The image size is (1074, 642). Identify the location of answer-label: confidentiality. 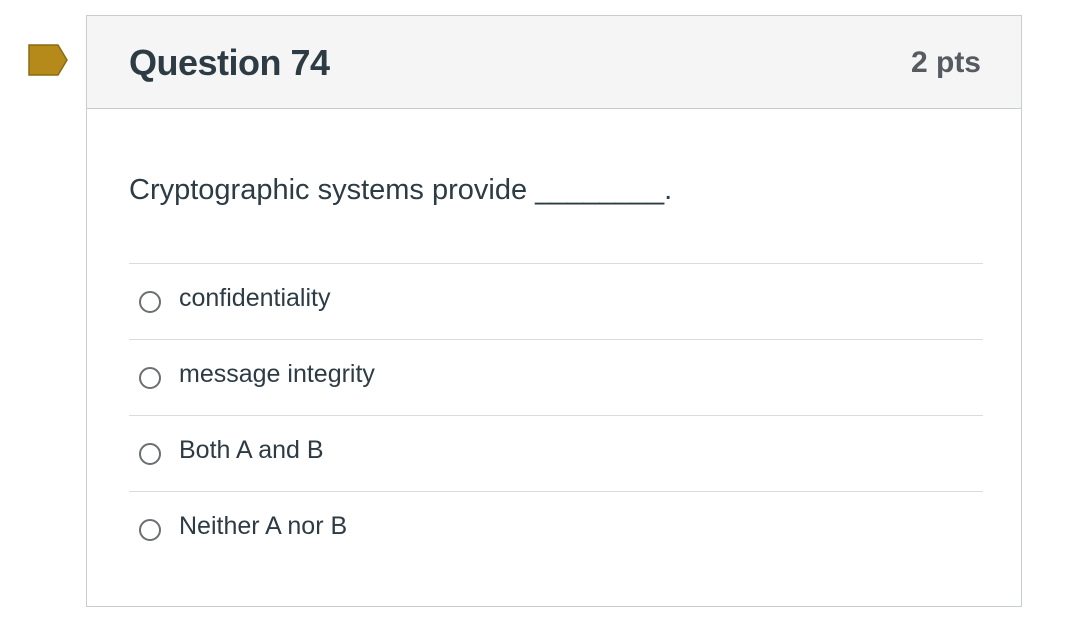
(254, 298).